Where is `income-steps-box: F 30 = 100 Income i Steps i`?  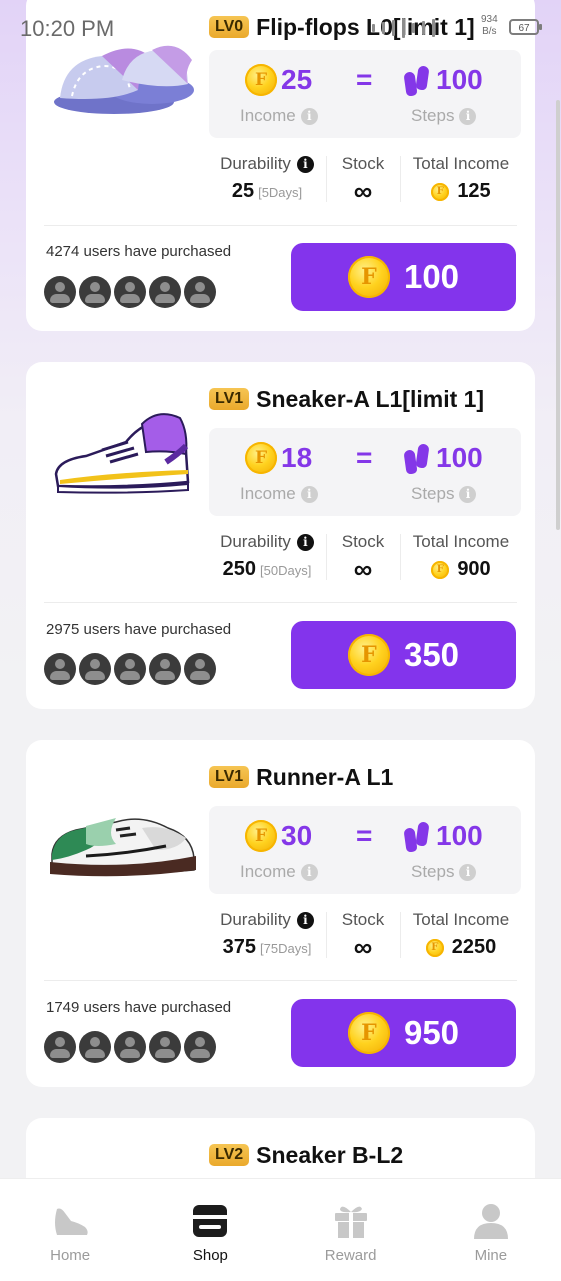
income-steps-box: F 30 = 100 Income i Steps i is located at coordinates (365, 850).